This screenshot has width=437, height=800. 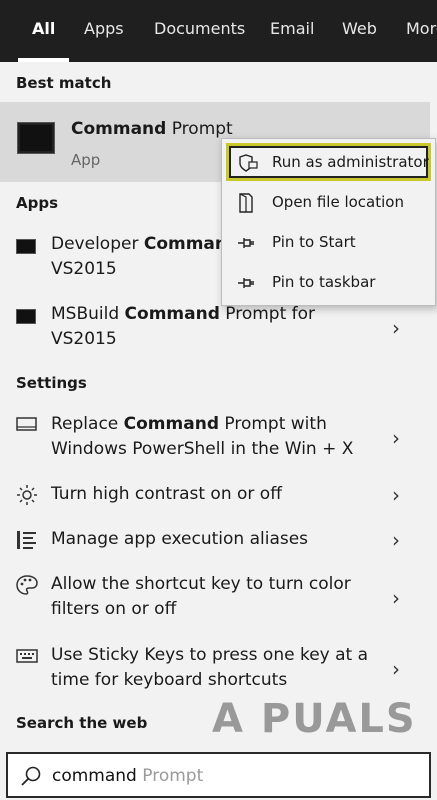 I want to click on section-apps: Apps, so click(x=37, y=203).